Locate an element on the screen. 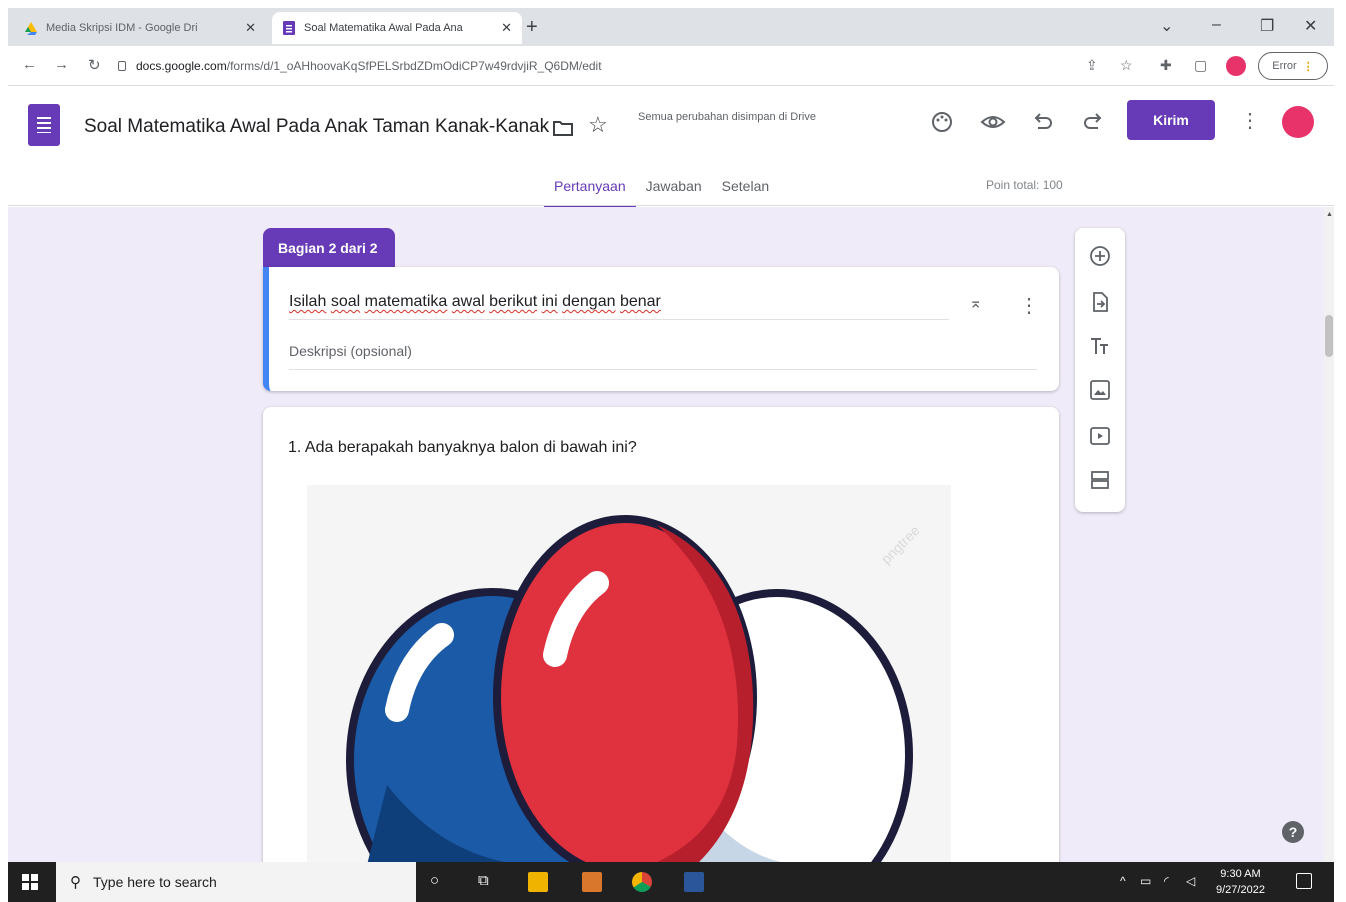 The height and width of the screenshot is (902, 1346). tab-google-drive: Media Skripsi IDM - Google Dri ✕ is located at coordinates (140, 28).